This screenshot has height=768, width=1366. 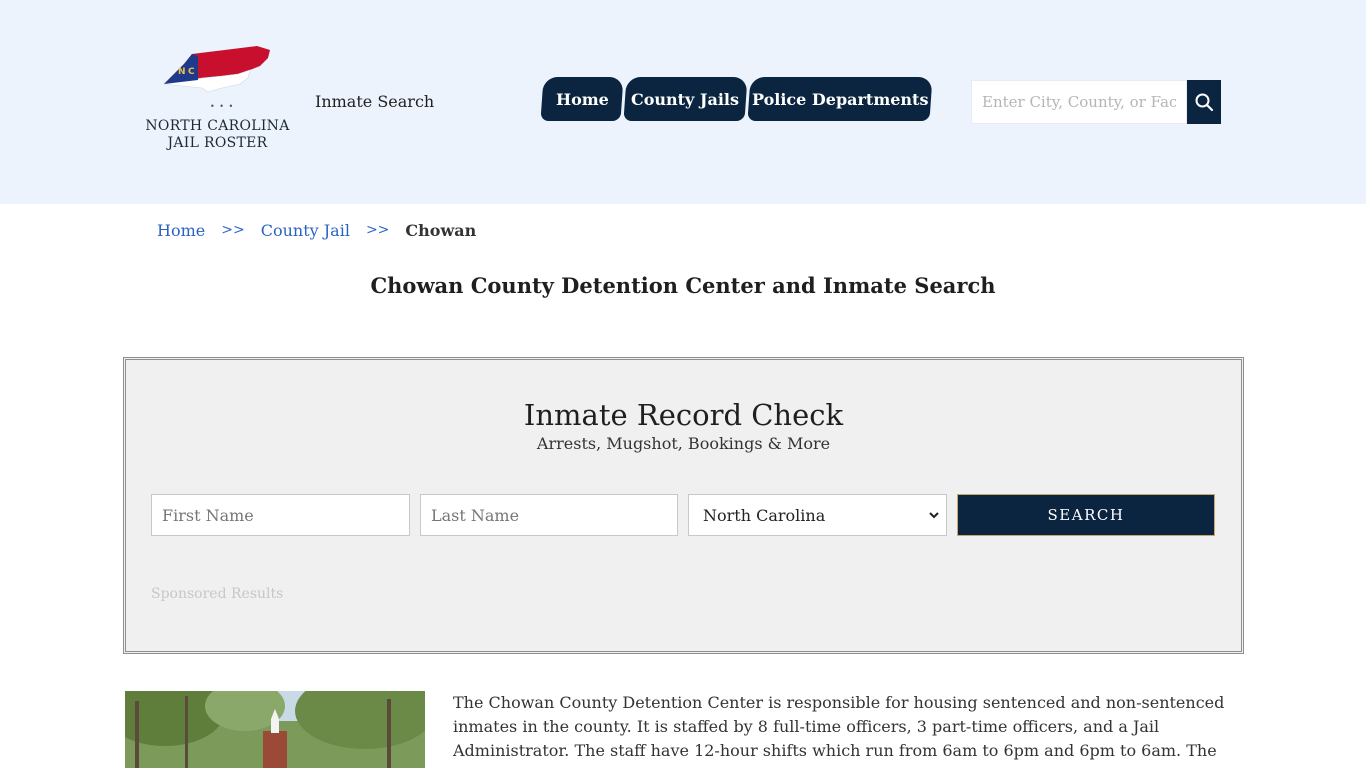 What do you see at coordinates (216, 69) in the screenshot?
I see `nc-state-flag-icon: N C` at bounding box center [216, 69].